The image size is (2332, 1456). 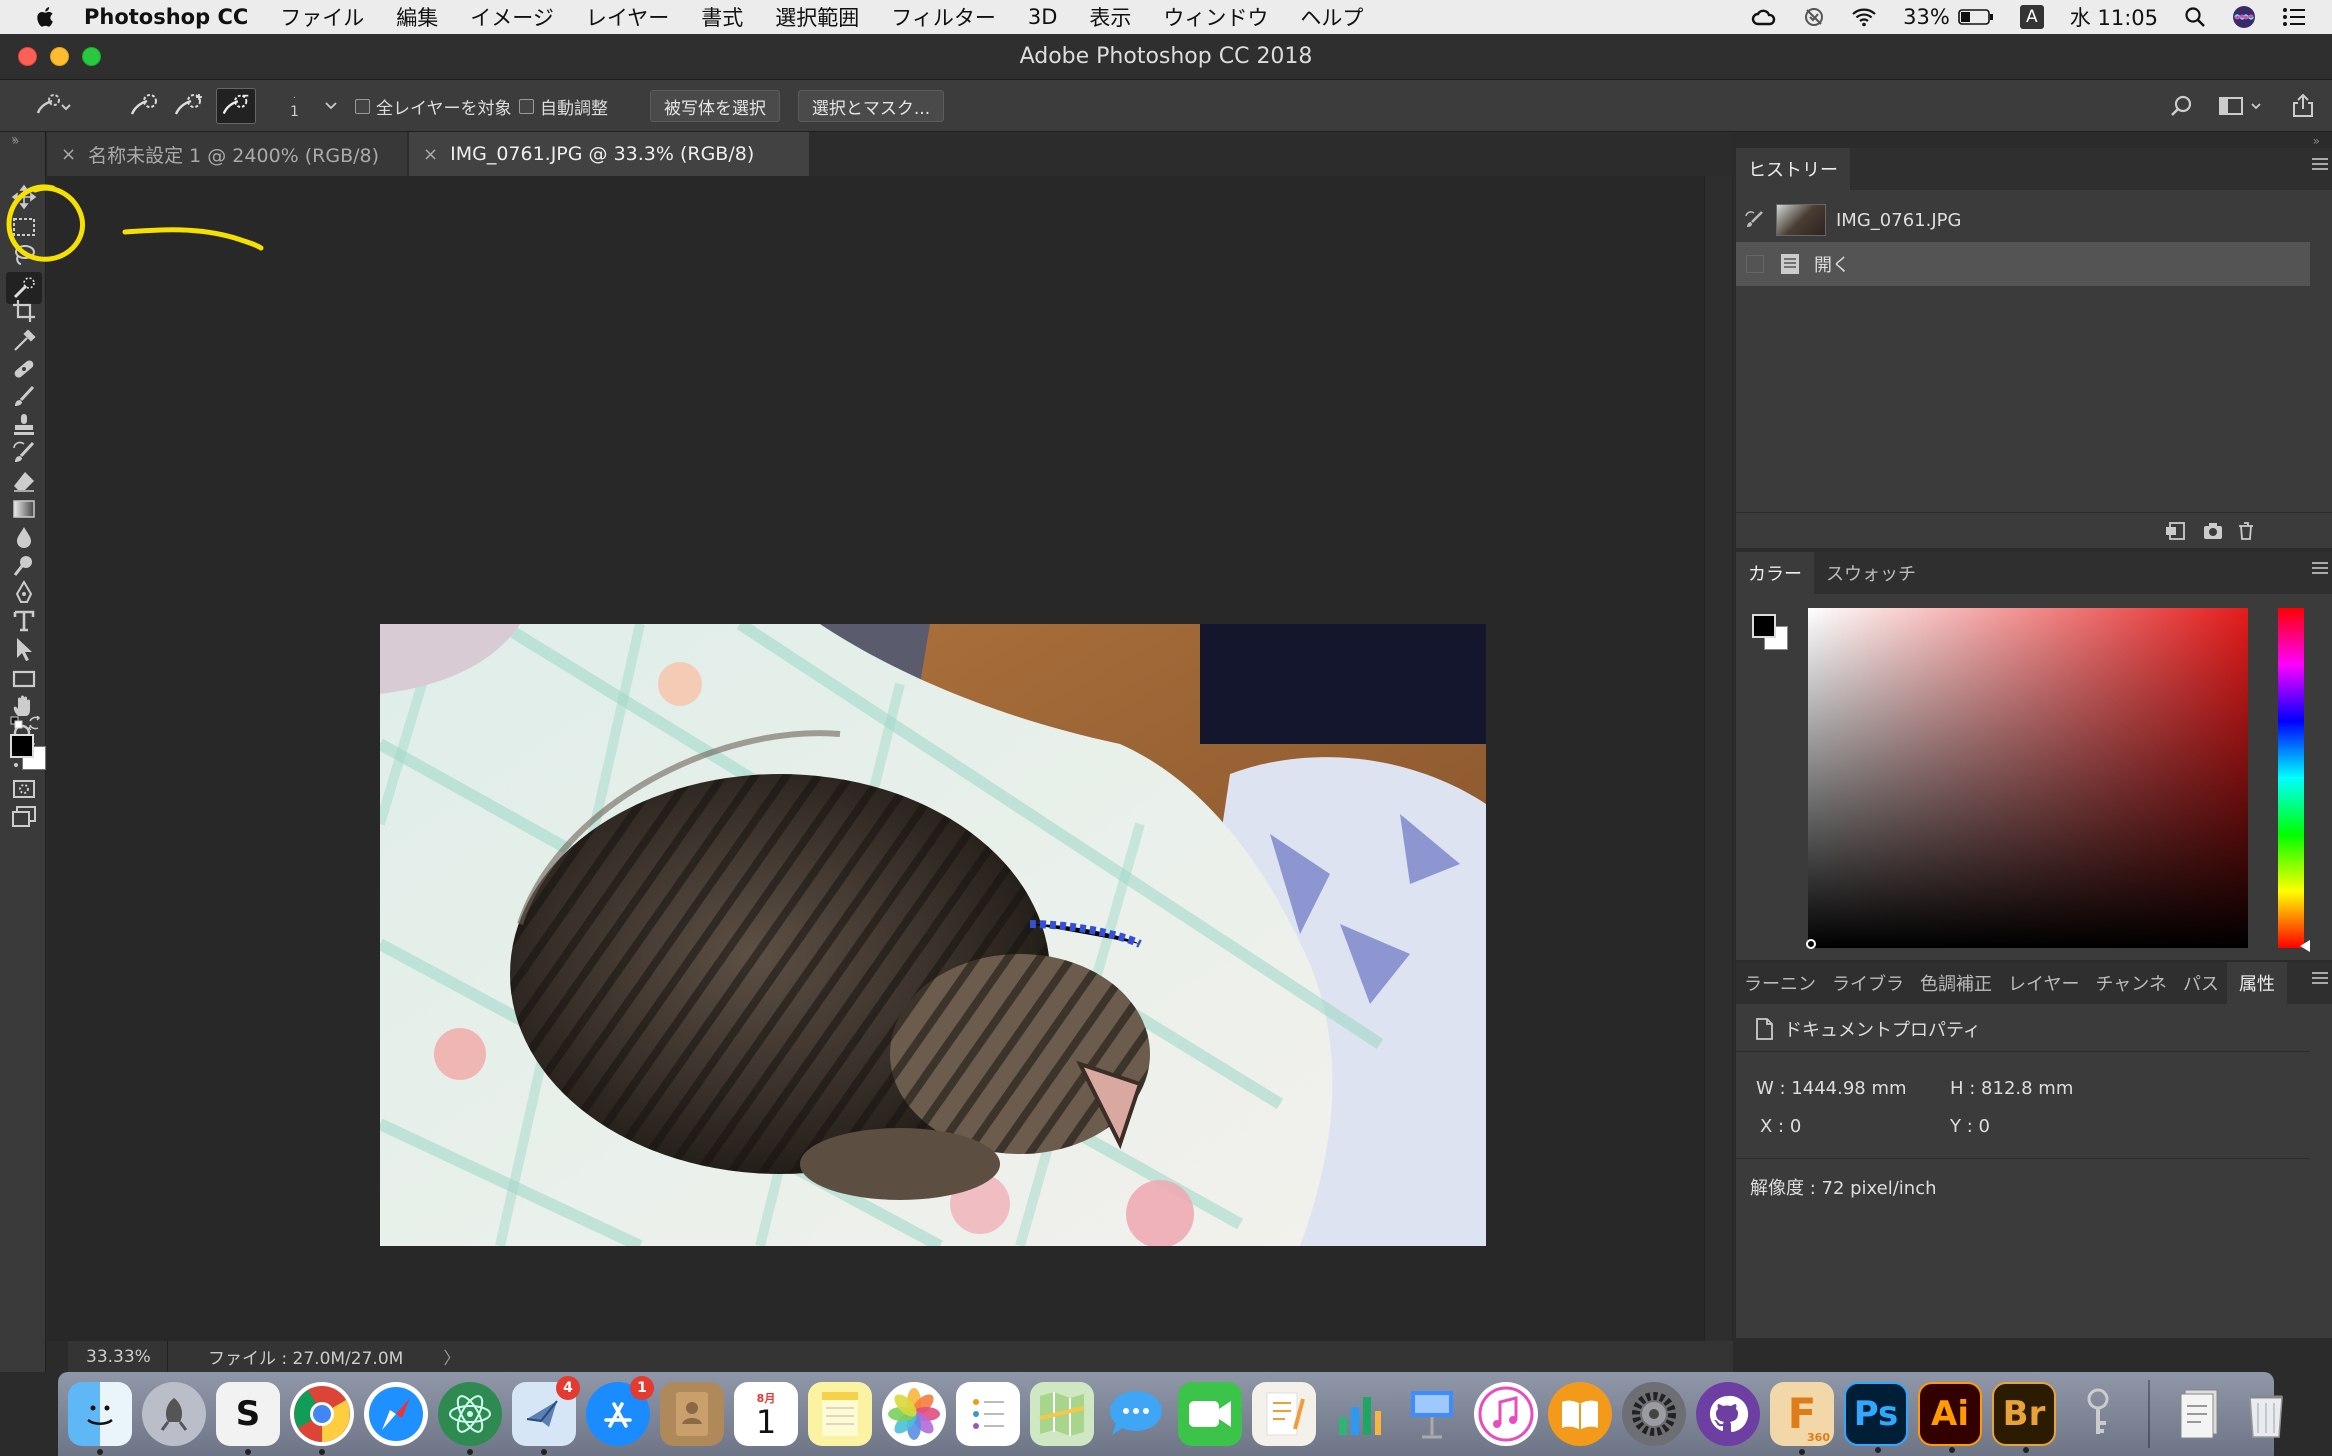 I want to click on workspace-switcher, so click(x=2242, y=106).